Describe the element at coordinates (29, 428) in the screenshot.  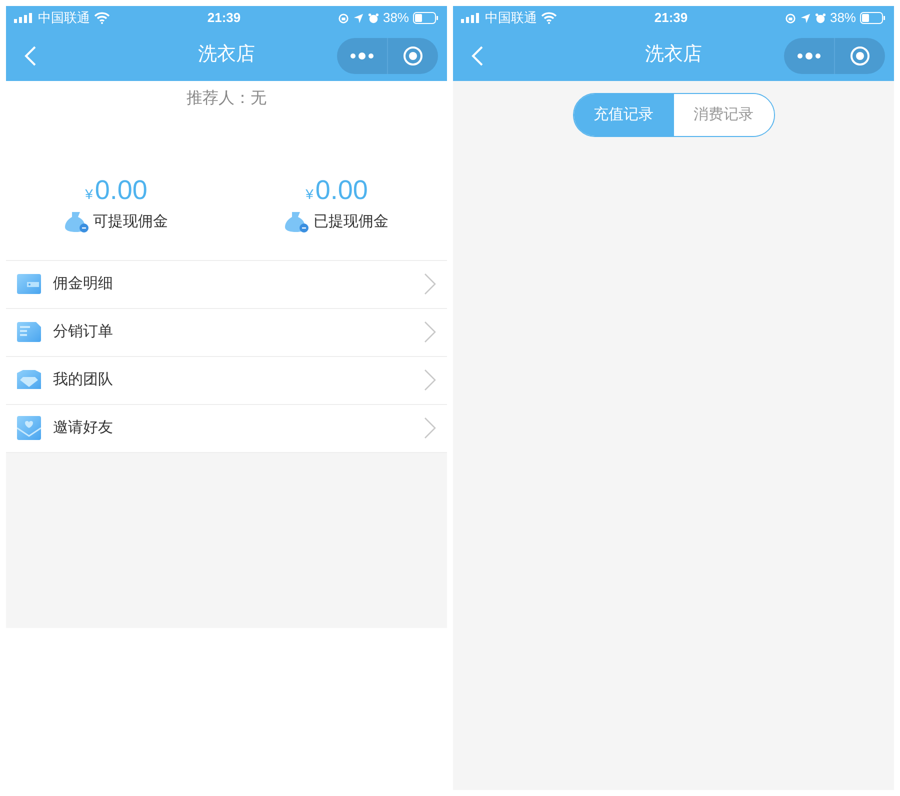
I see `envelope-icon` at that location.